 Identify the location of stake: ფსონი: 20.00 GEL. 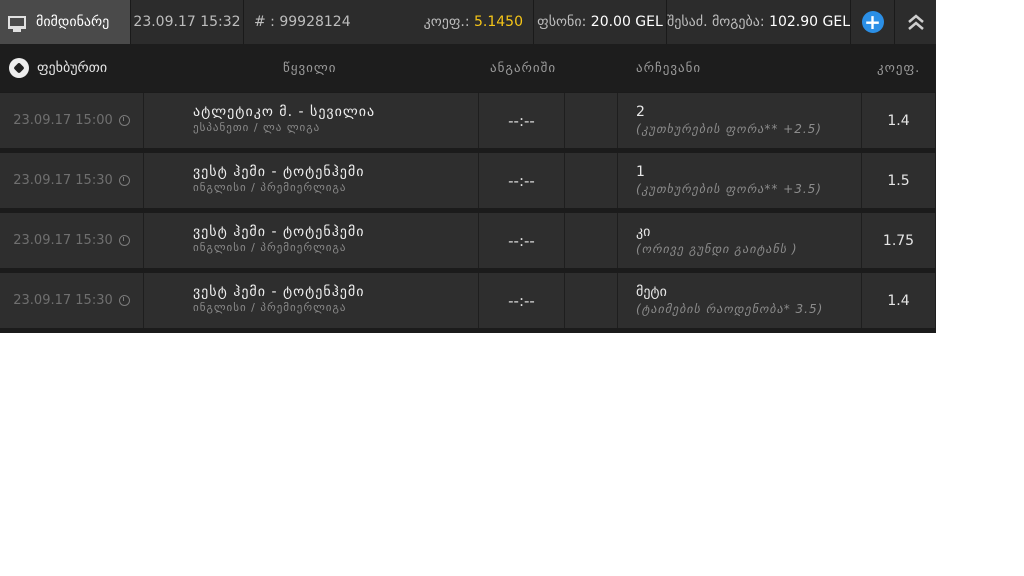
(600, 22).